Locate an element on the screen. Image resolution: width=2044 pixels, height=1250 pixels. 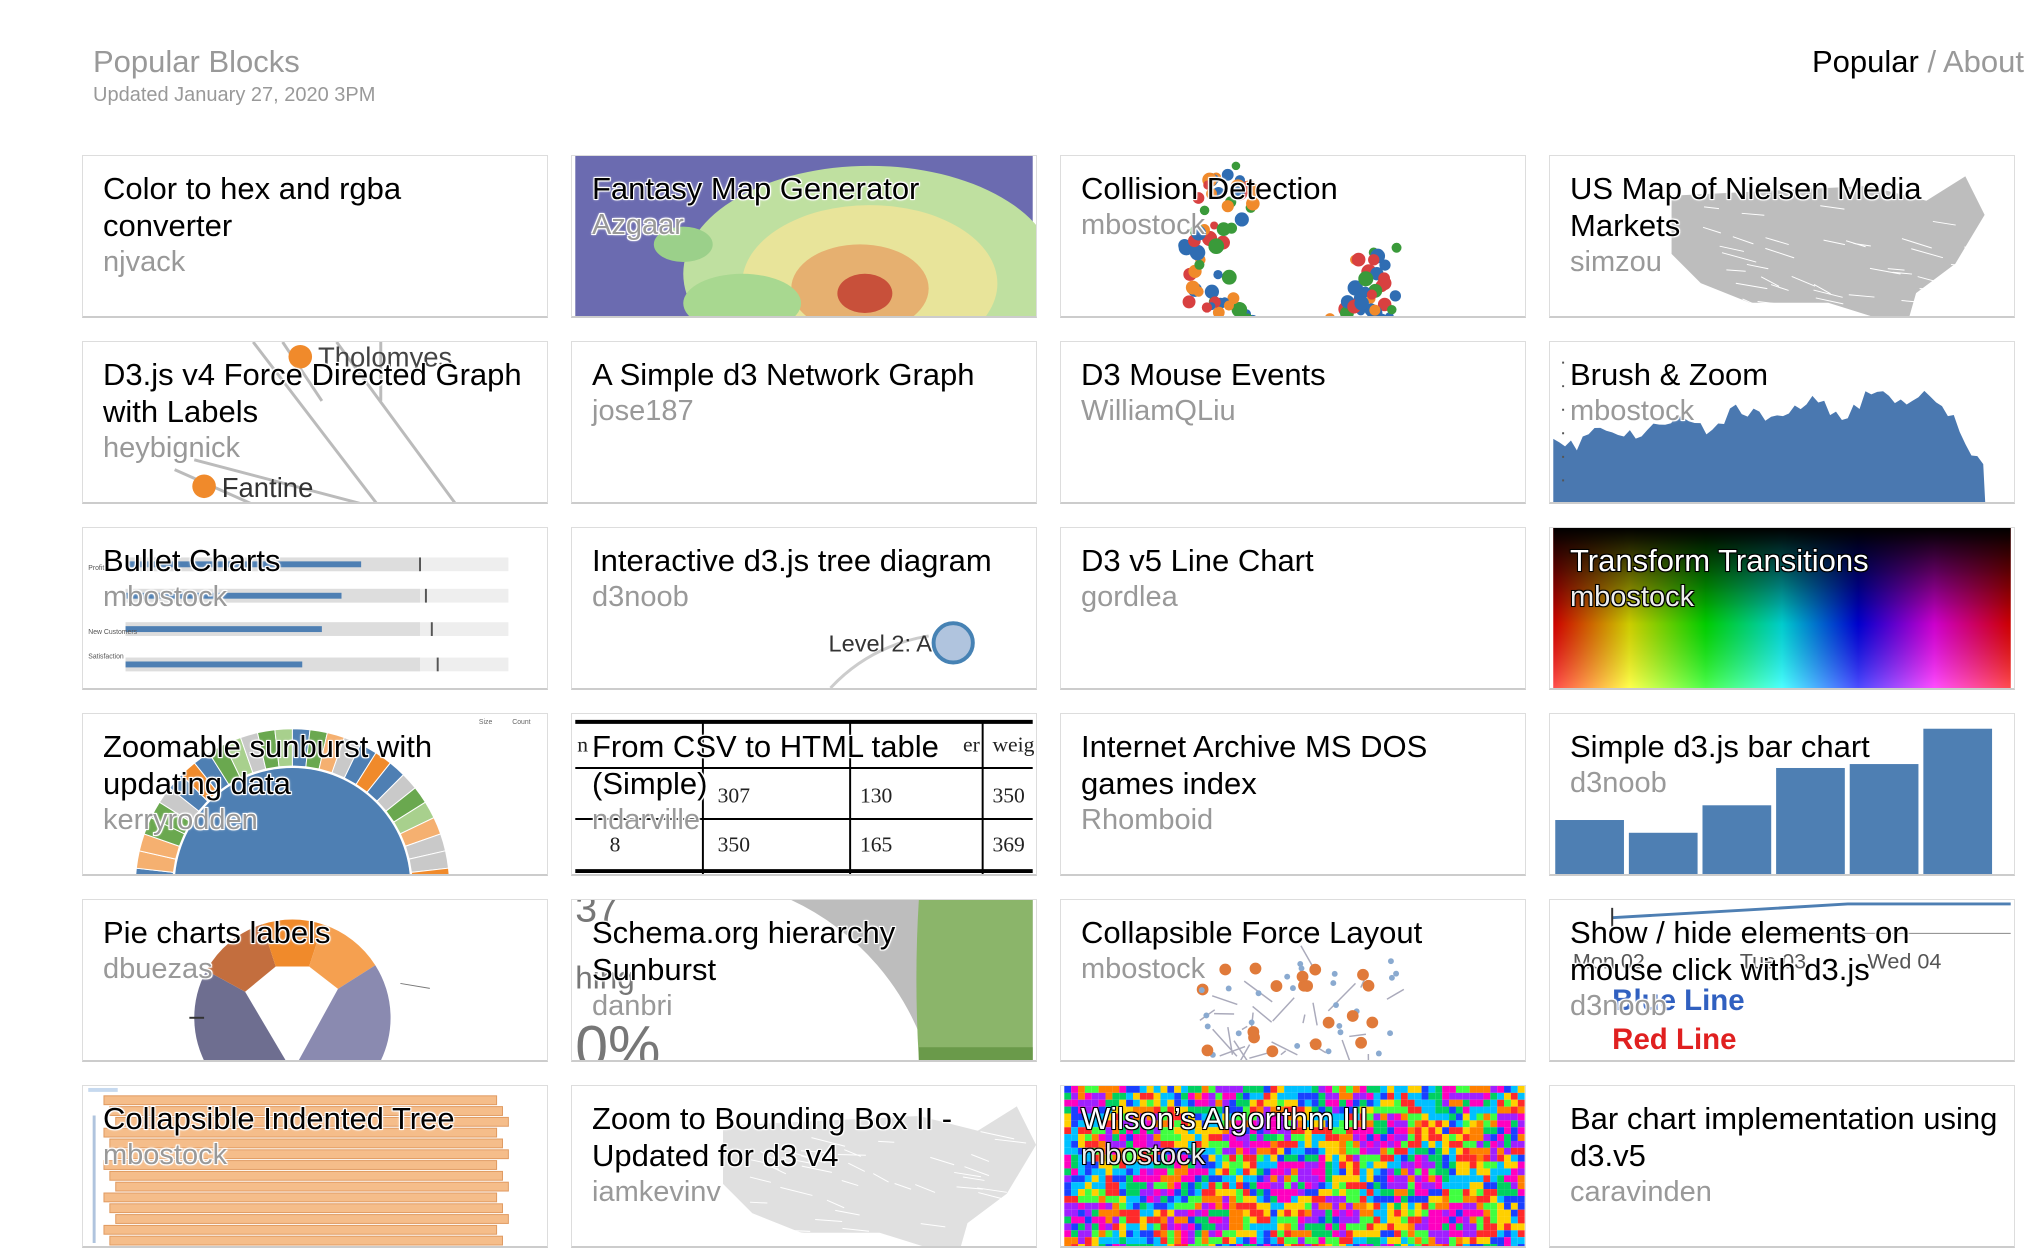
block-author: Rhomboid is located at coordinates (1295, 820).